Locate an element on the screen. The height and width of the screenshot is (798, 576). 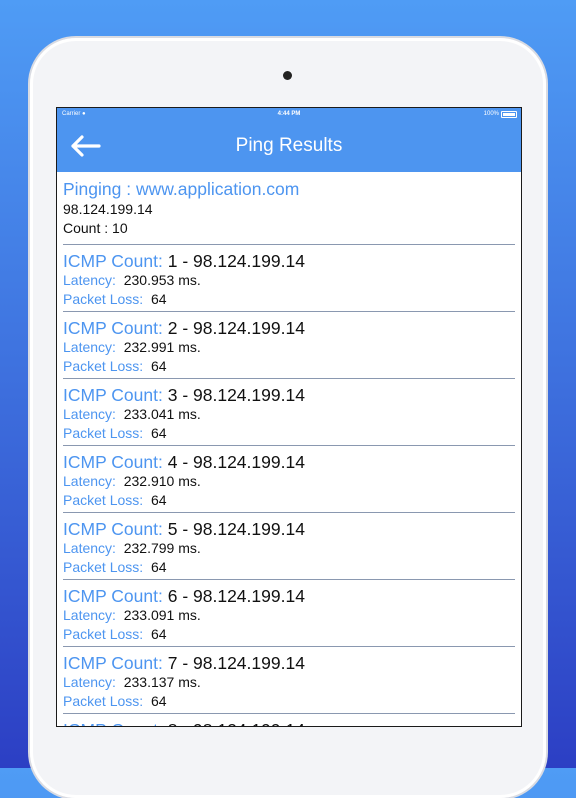
latency-line: Latency: 233.137 ms. is located at coordinates (289, 682).